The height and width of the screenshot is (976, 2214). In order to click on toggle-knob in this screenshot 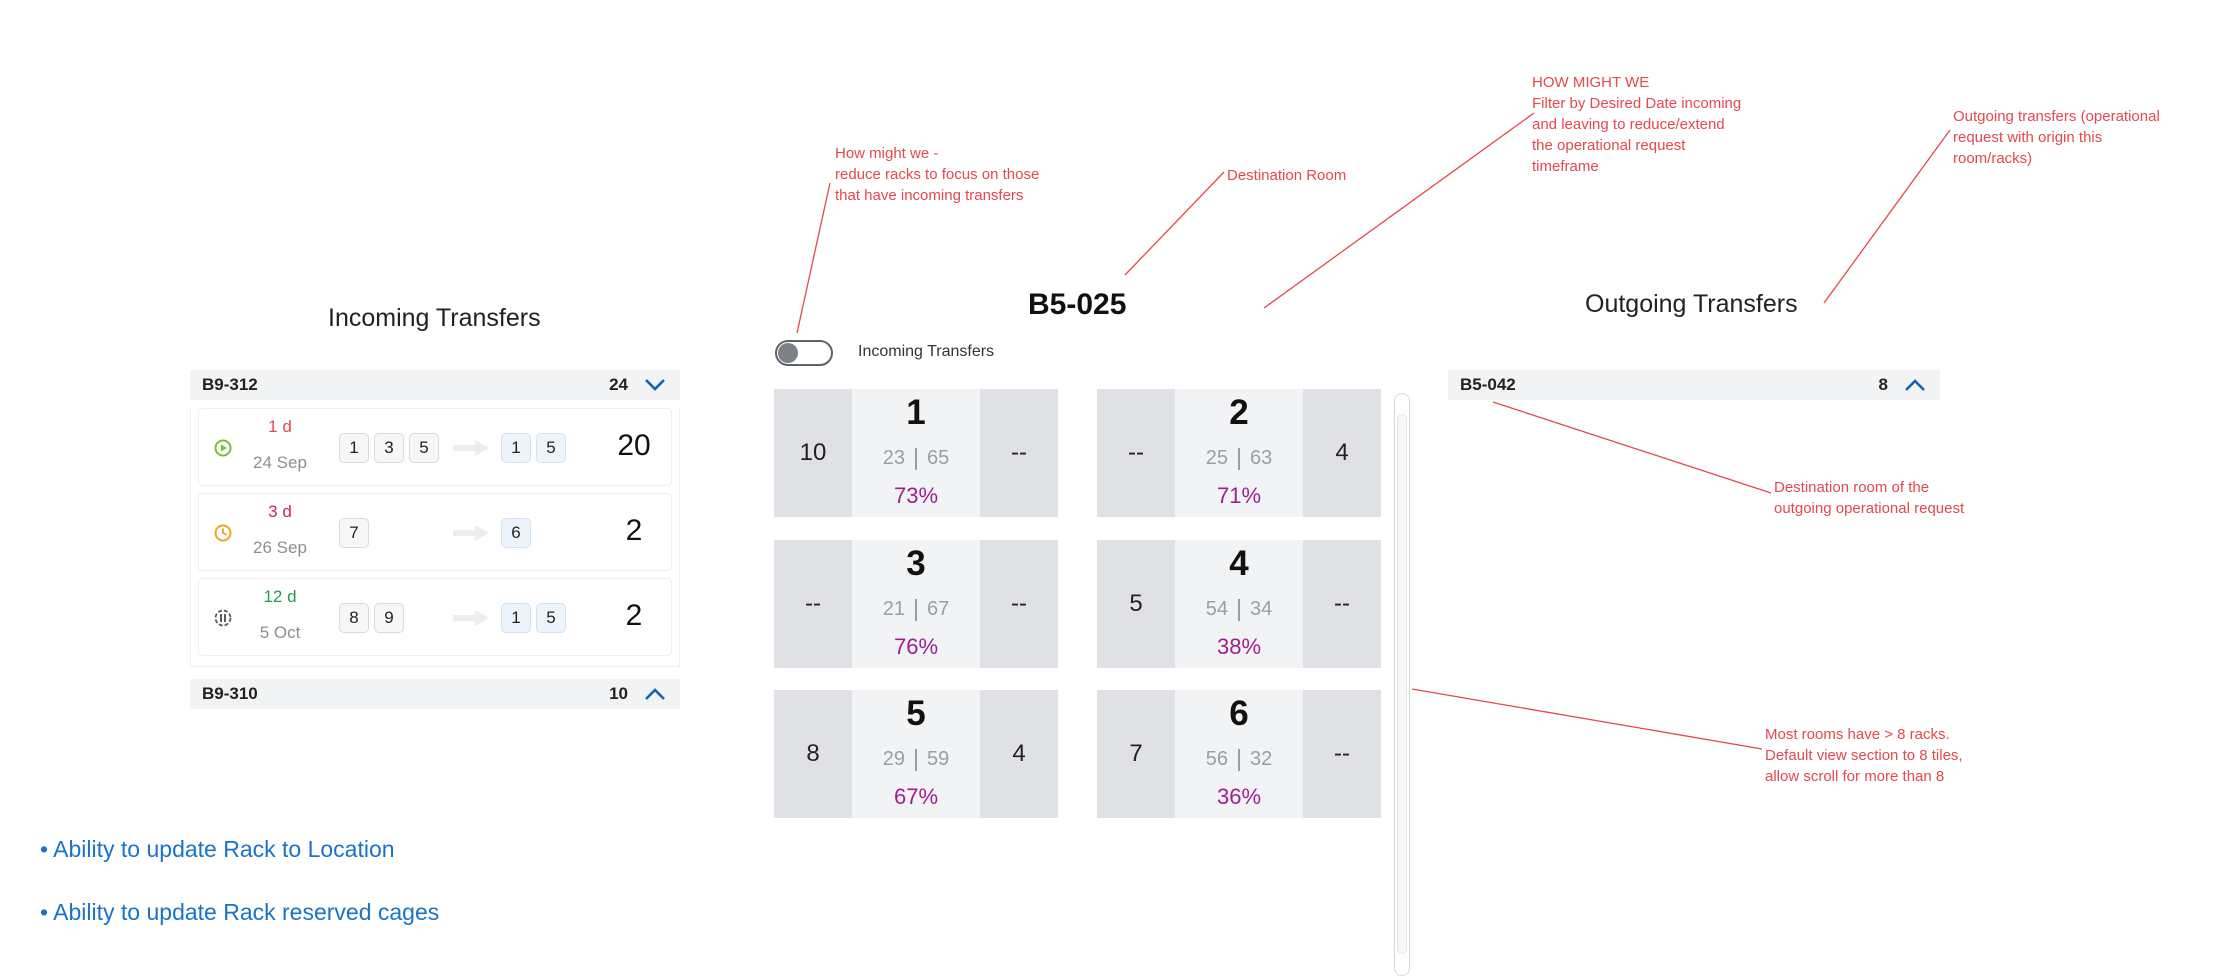, I will do `click(788, 353)`.